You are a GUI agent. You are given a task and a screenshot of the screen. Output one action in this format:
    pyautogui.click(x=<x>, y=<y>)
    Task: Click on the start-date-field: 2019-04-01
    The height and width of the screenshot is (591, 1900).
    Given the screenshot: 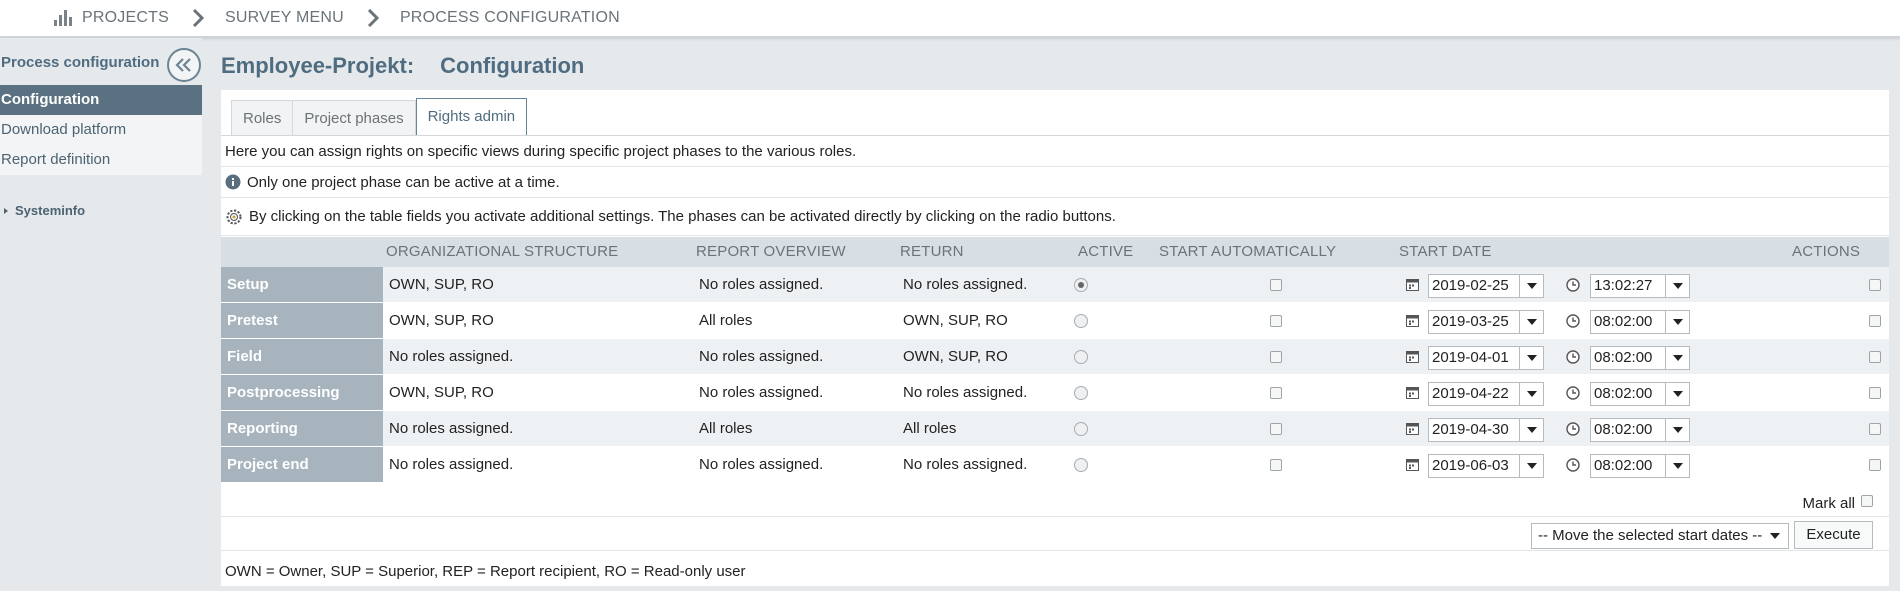 What is the action you would take?
    pyautogui.click(x=1486, y=358)
    